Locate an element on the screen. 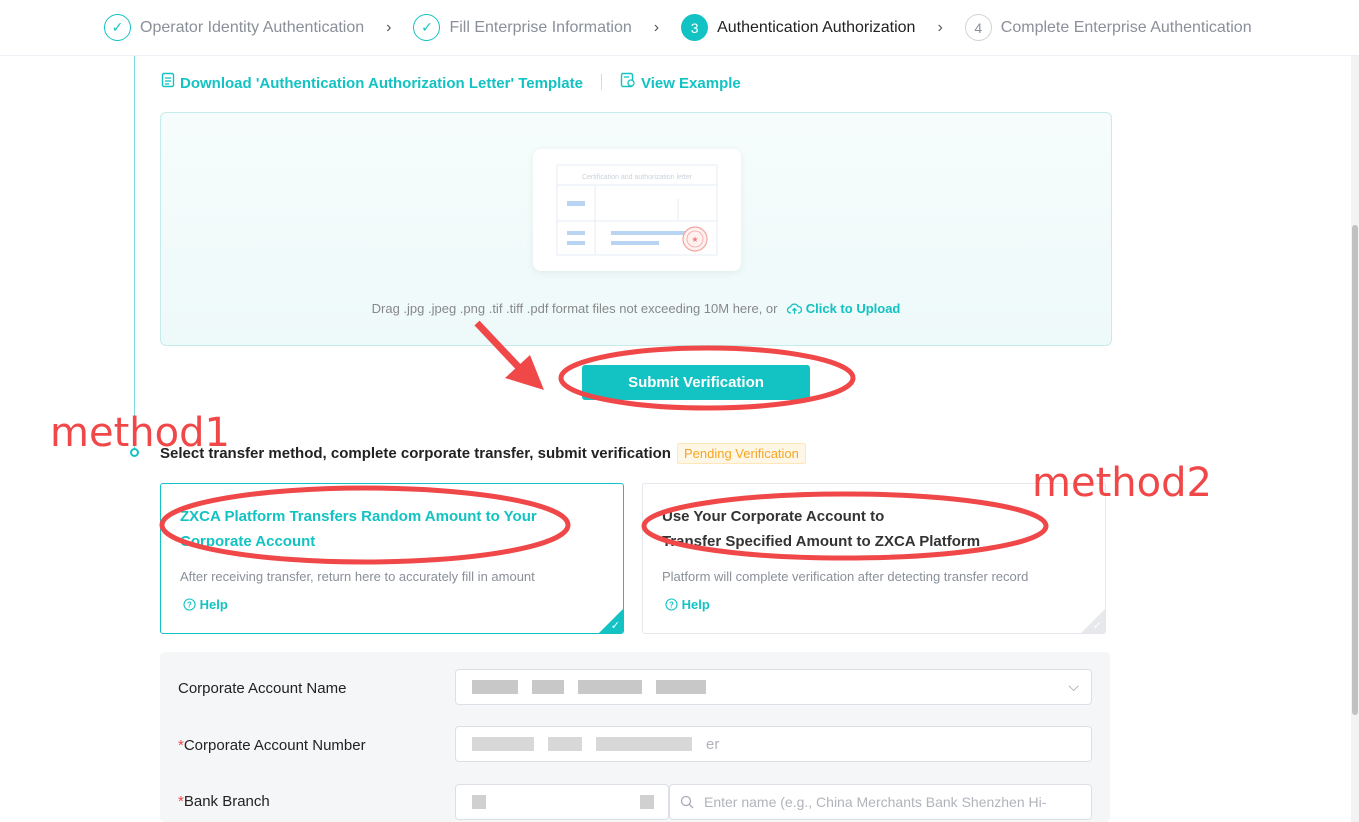 The width and height of the screenshot is (1359, 822). scrollbar-thumb is located at coordinates (1355, 470).